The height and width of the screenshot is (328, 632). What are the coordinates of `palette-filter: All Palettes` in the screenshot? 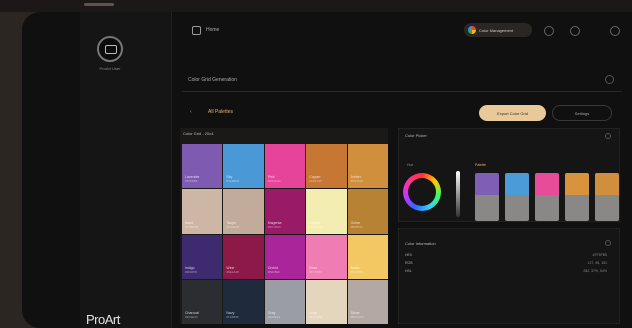 It's located at (220, 112).